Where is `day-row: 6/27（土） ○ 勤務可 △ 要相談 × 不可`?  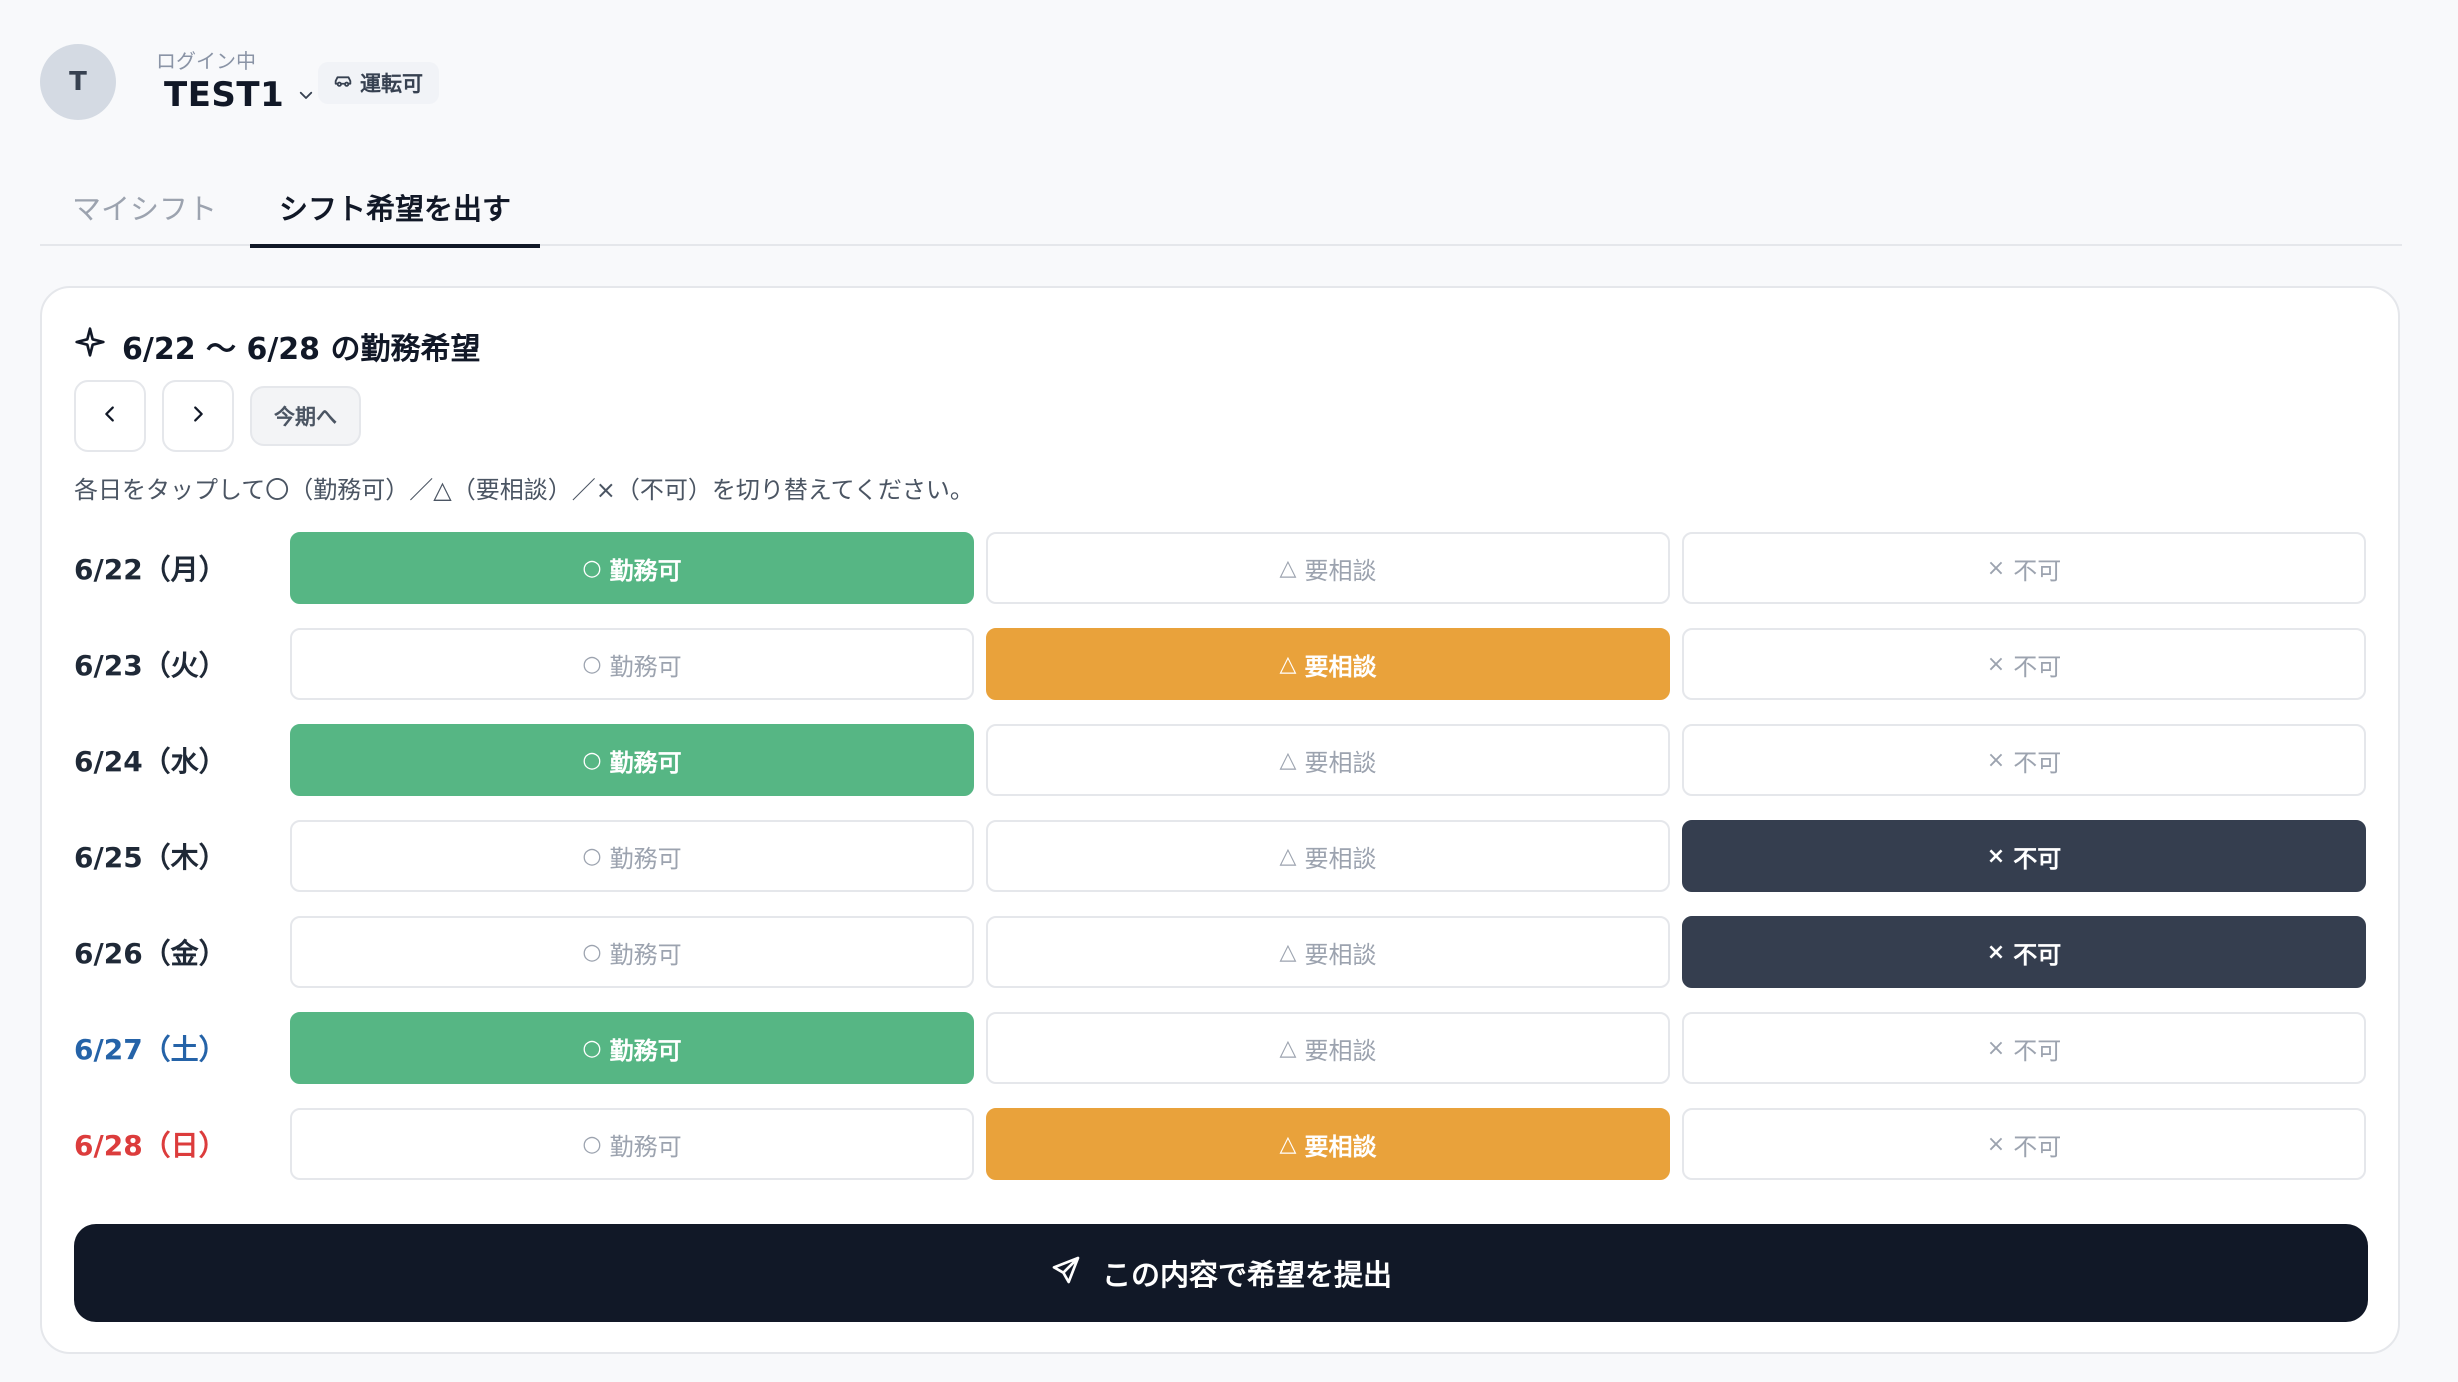 day-row: 6/27（土） ○ 勤務可 △ 要相談 × 不可 is located at coordinates (1221, 1048).